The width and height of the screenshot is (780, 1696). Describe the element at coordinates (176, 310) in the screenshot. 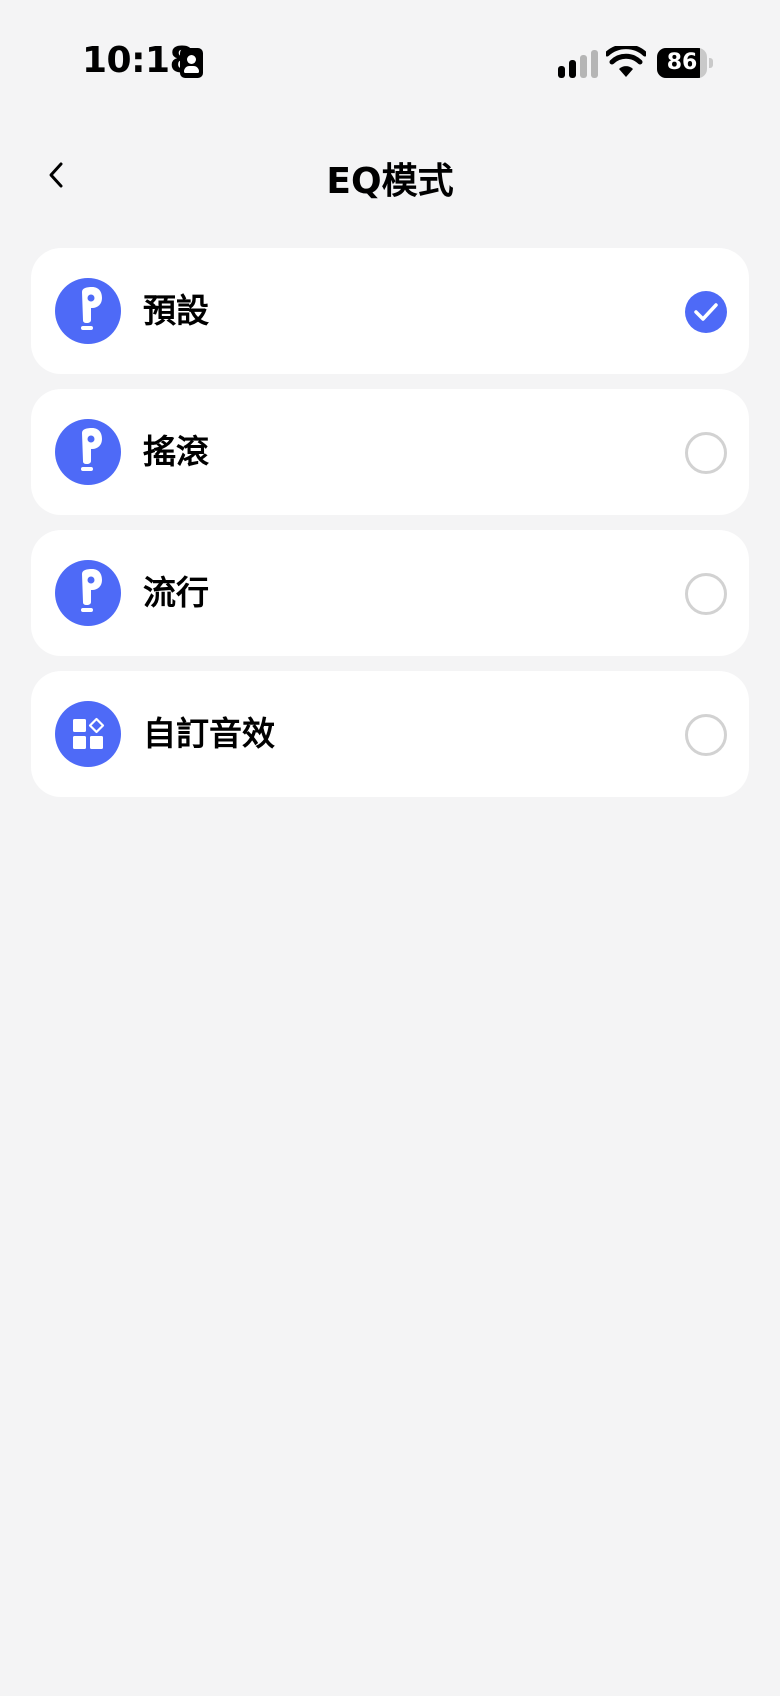

I see `option-label: 預設` at that location.